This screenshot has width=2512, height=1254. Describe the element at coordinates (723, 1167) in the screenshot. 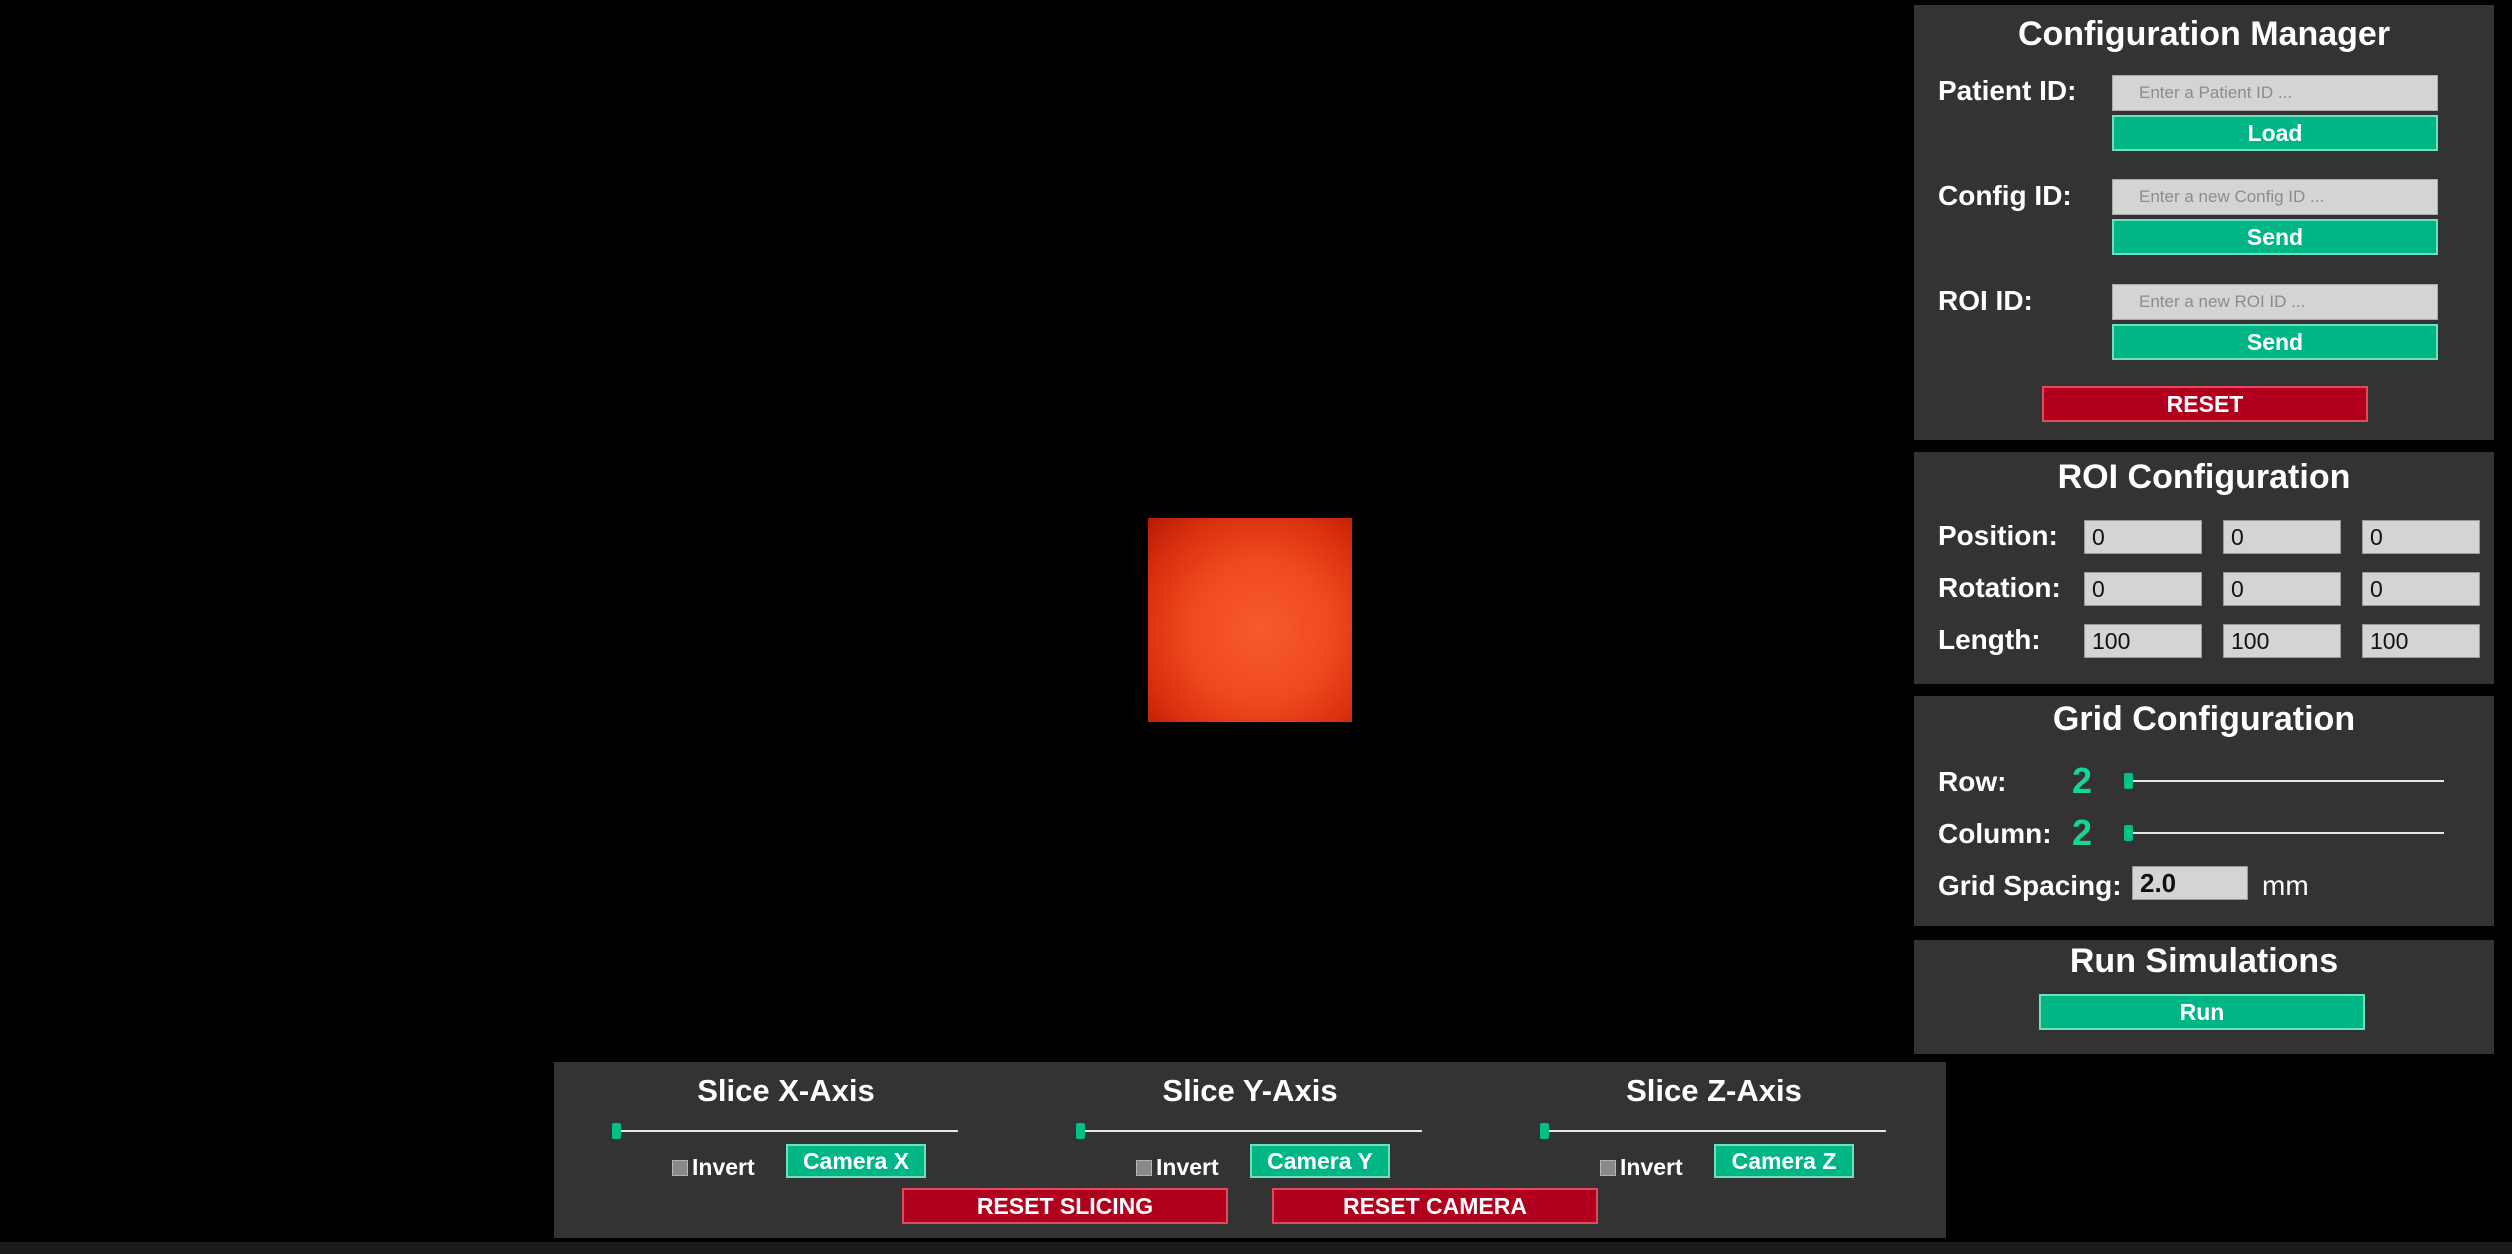

I see `invert-x-label: Invert` at that location.